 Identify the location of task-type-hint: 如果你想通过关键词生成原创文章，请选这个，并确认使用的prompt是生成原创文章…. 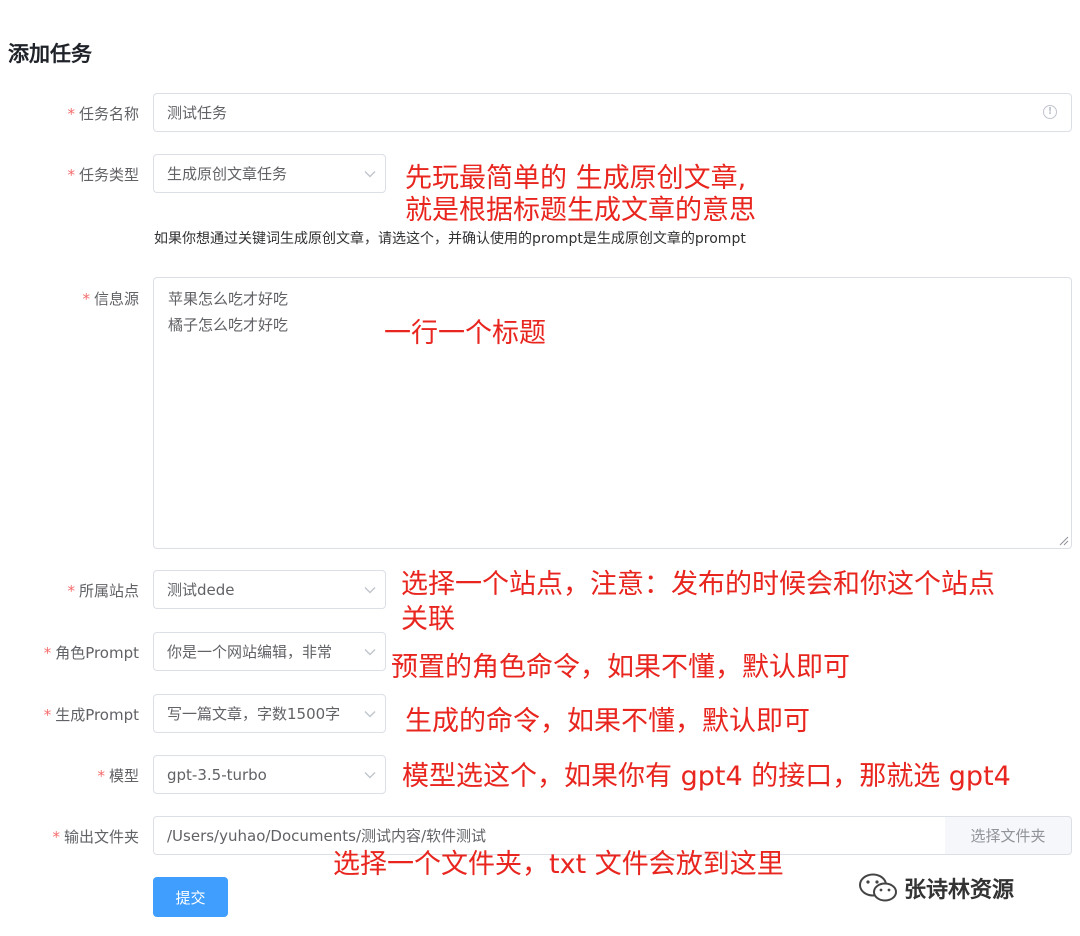
(450, 239).